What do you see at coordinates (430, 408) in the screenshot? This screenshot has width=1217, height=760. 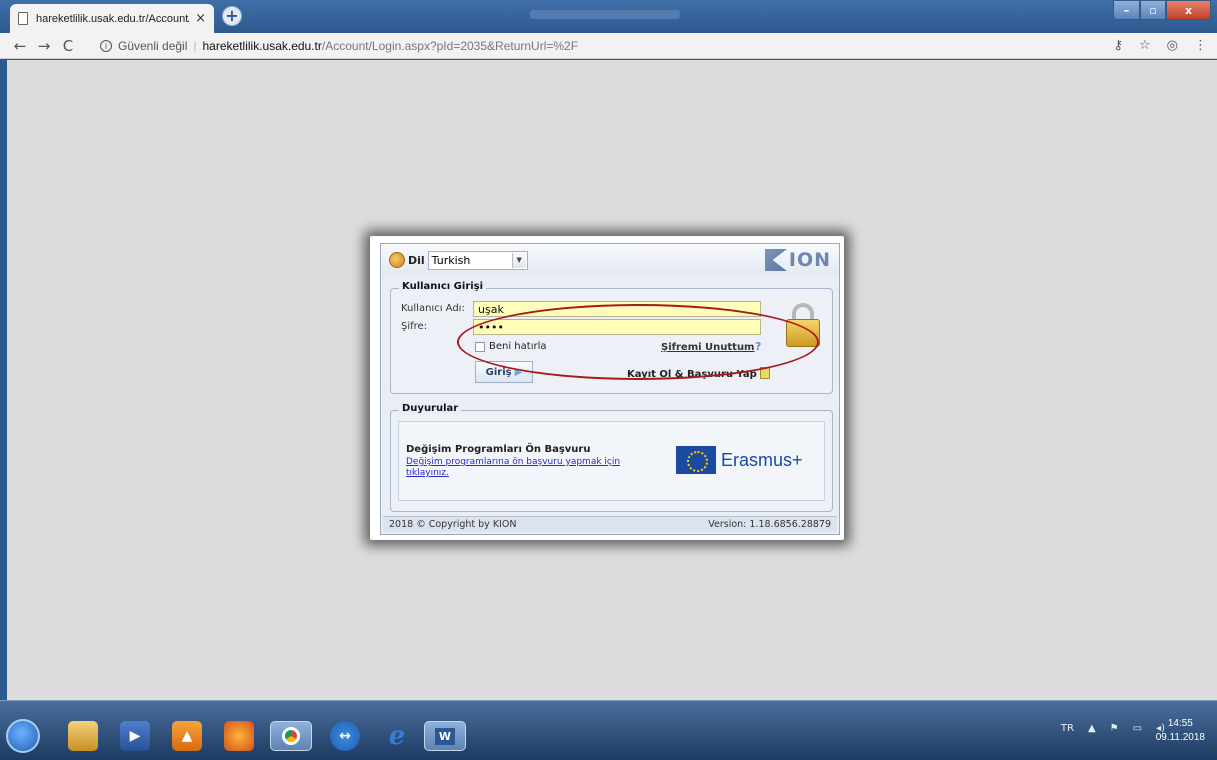 I see `announcements-title: Duyurular` at bounding box center [430, 408].